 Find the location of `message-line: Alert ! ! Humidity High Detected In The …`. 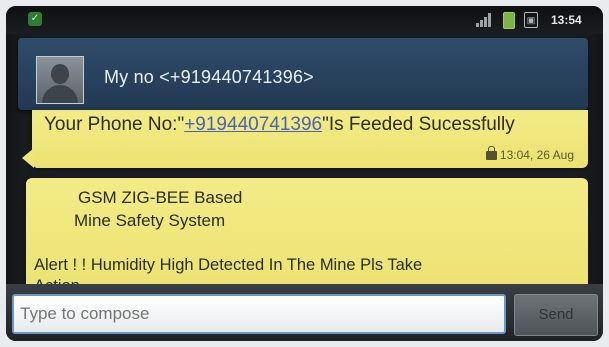

message-line: Alert ! ! Humidity High Detected In The … is located at coordinates (228, 265).